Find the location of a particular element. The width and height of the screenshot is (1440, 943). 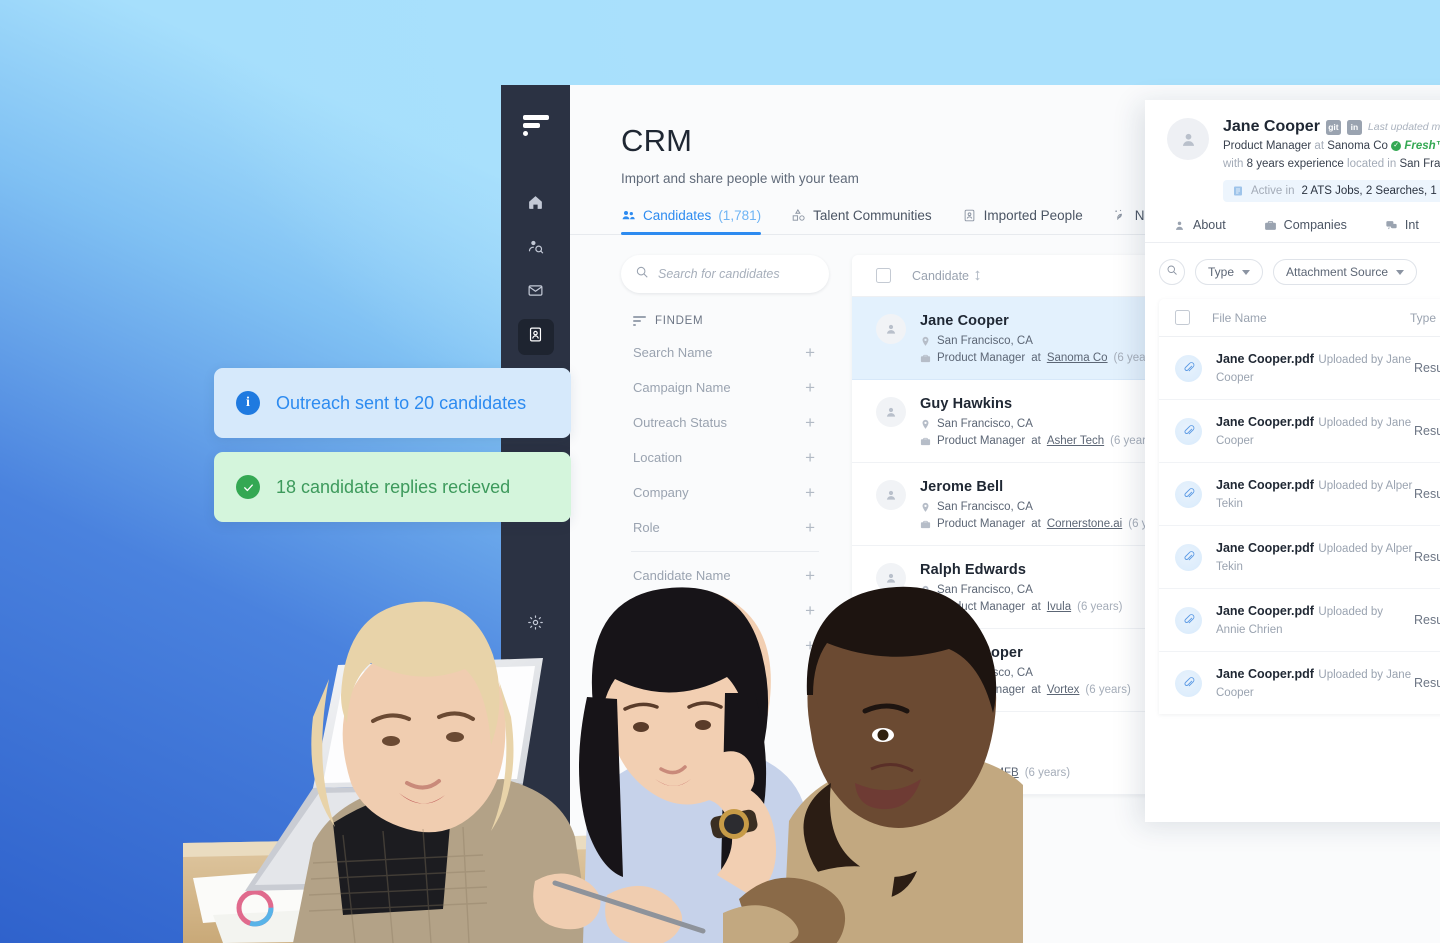

nav-item-home is located at coordinates (536, 205).